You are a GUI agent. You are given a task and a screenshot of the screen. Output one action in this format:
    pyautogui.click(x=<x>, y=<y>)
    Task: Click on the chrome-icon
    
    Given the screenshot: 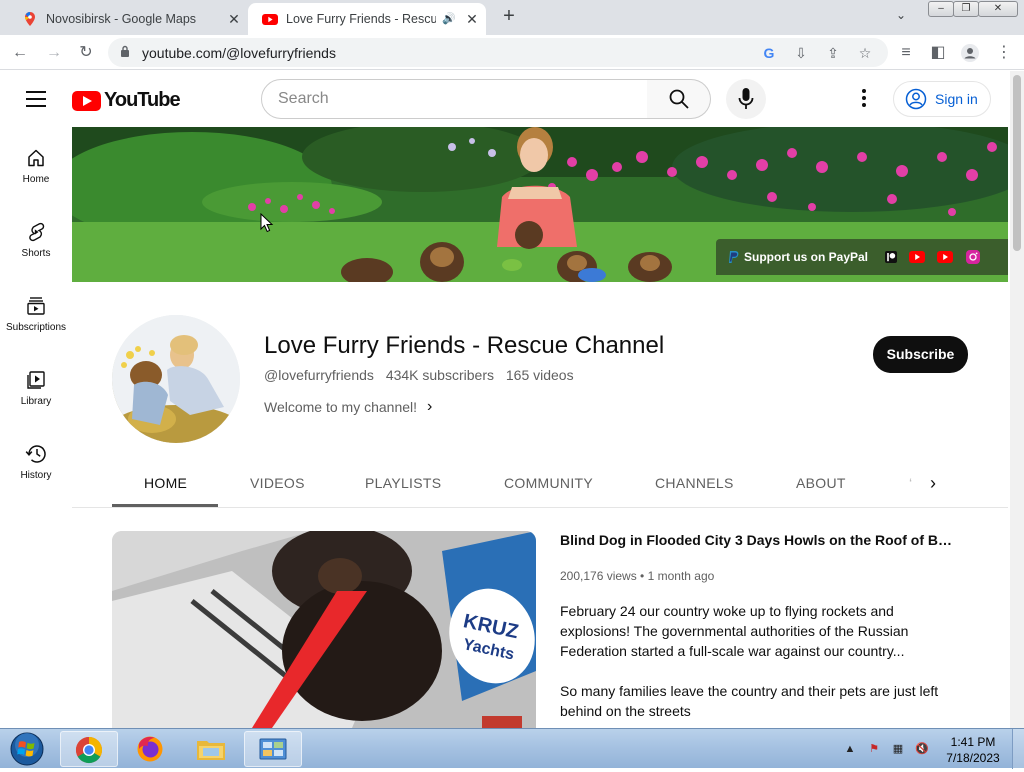 What is the action you would take?
    pyautogui.click(x=89, y=750)
    